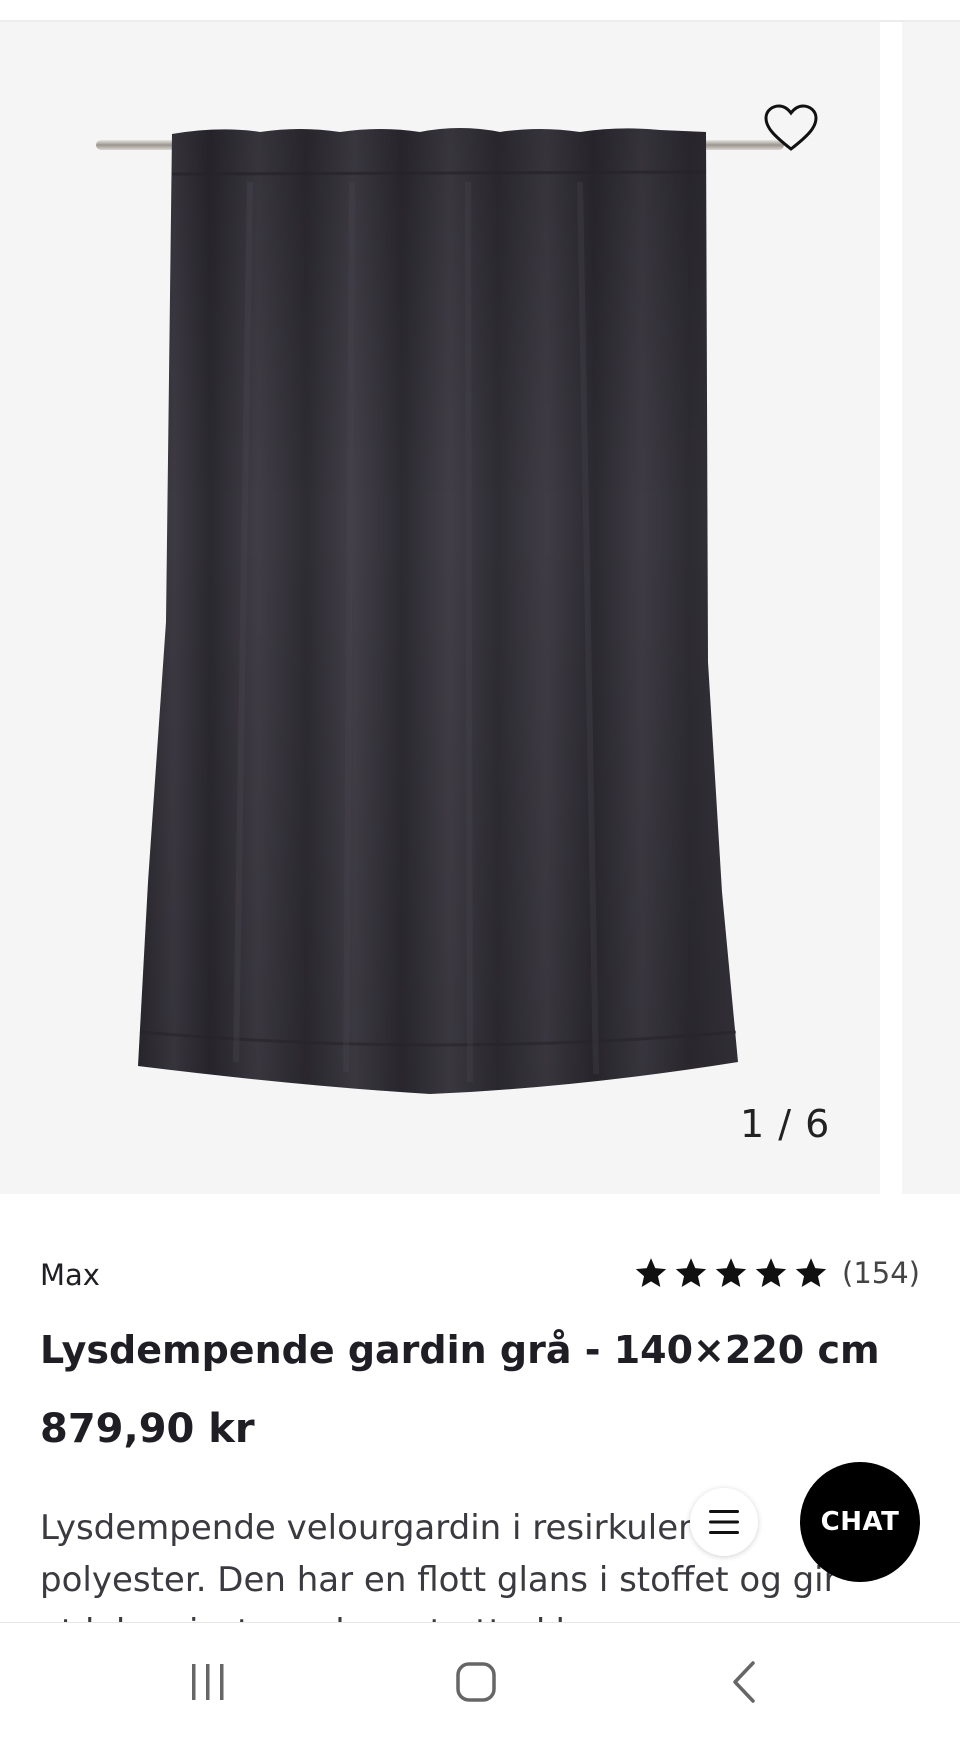 The image size is (960, 1740). What do you see at coordinates (785, 1124) in the screenshot?
I see `image-counter: 1 / 6` at bounding box center [785, 1124].